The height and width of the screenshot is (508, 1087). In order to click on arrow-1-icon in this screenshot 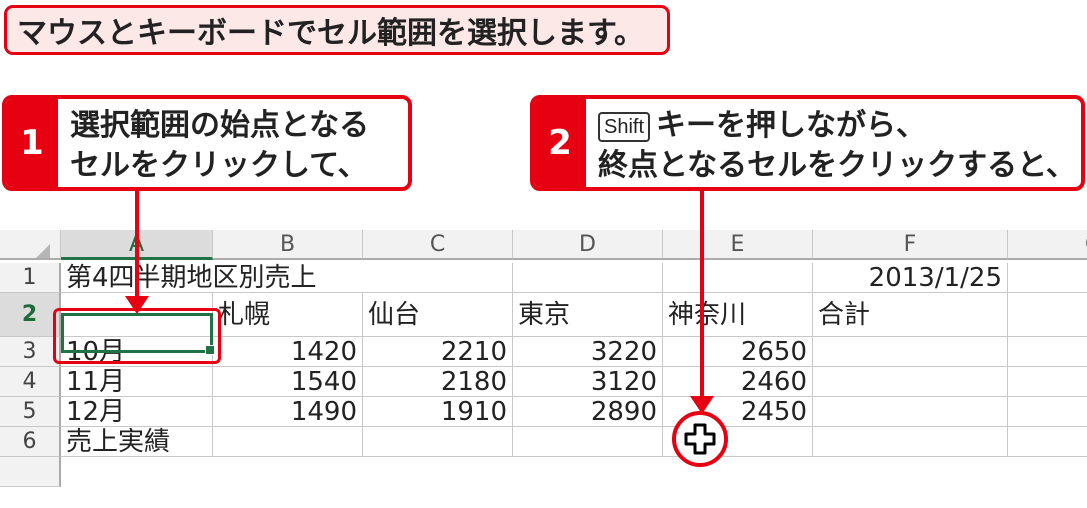, I will do `click(137, 252)`.